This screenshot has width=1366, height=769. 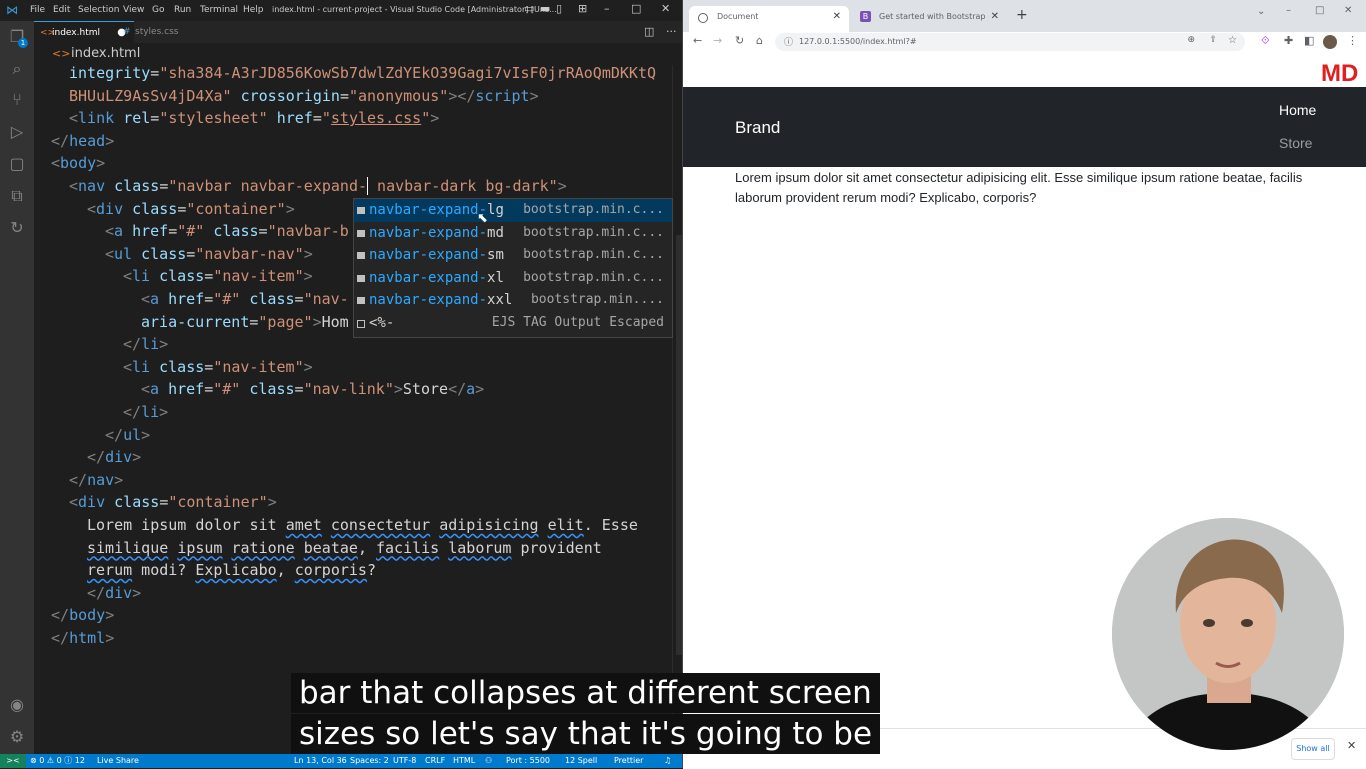 What do you see at coordinates (96, 480) in the screenshot?
I see `code-line: </nav>` at bounding box center [96, 480].